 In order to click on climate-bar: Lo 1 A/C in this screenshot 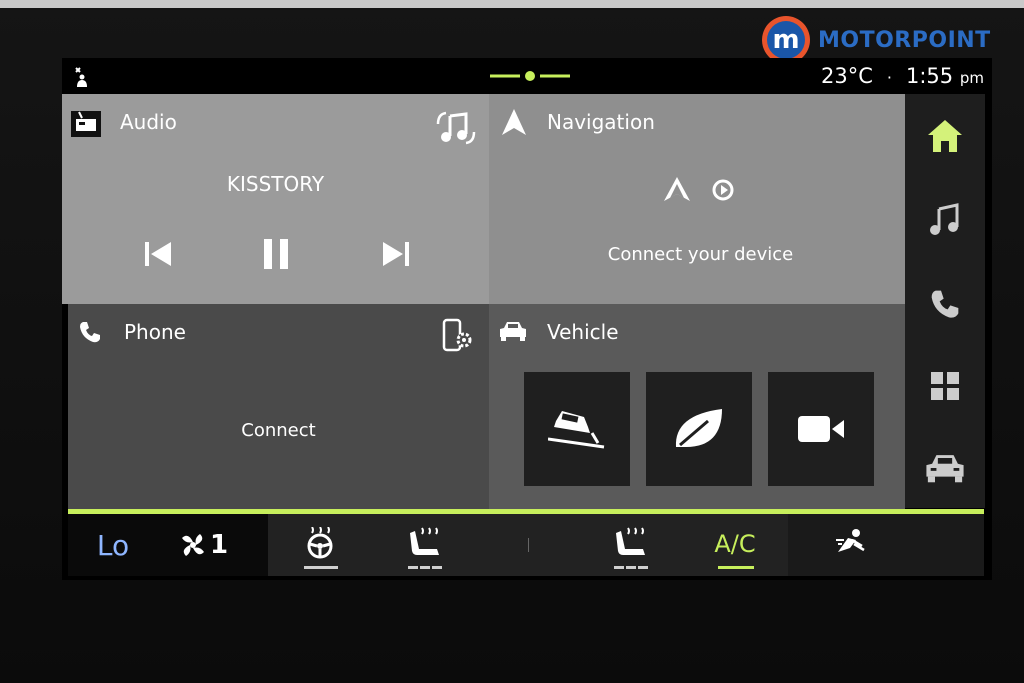, I will do `click(526, 545)`.